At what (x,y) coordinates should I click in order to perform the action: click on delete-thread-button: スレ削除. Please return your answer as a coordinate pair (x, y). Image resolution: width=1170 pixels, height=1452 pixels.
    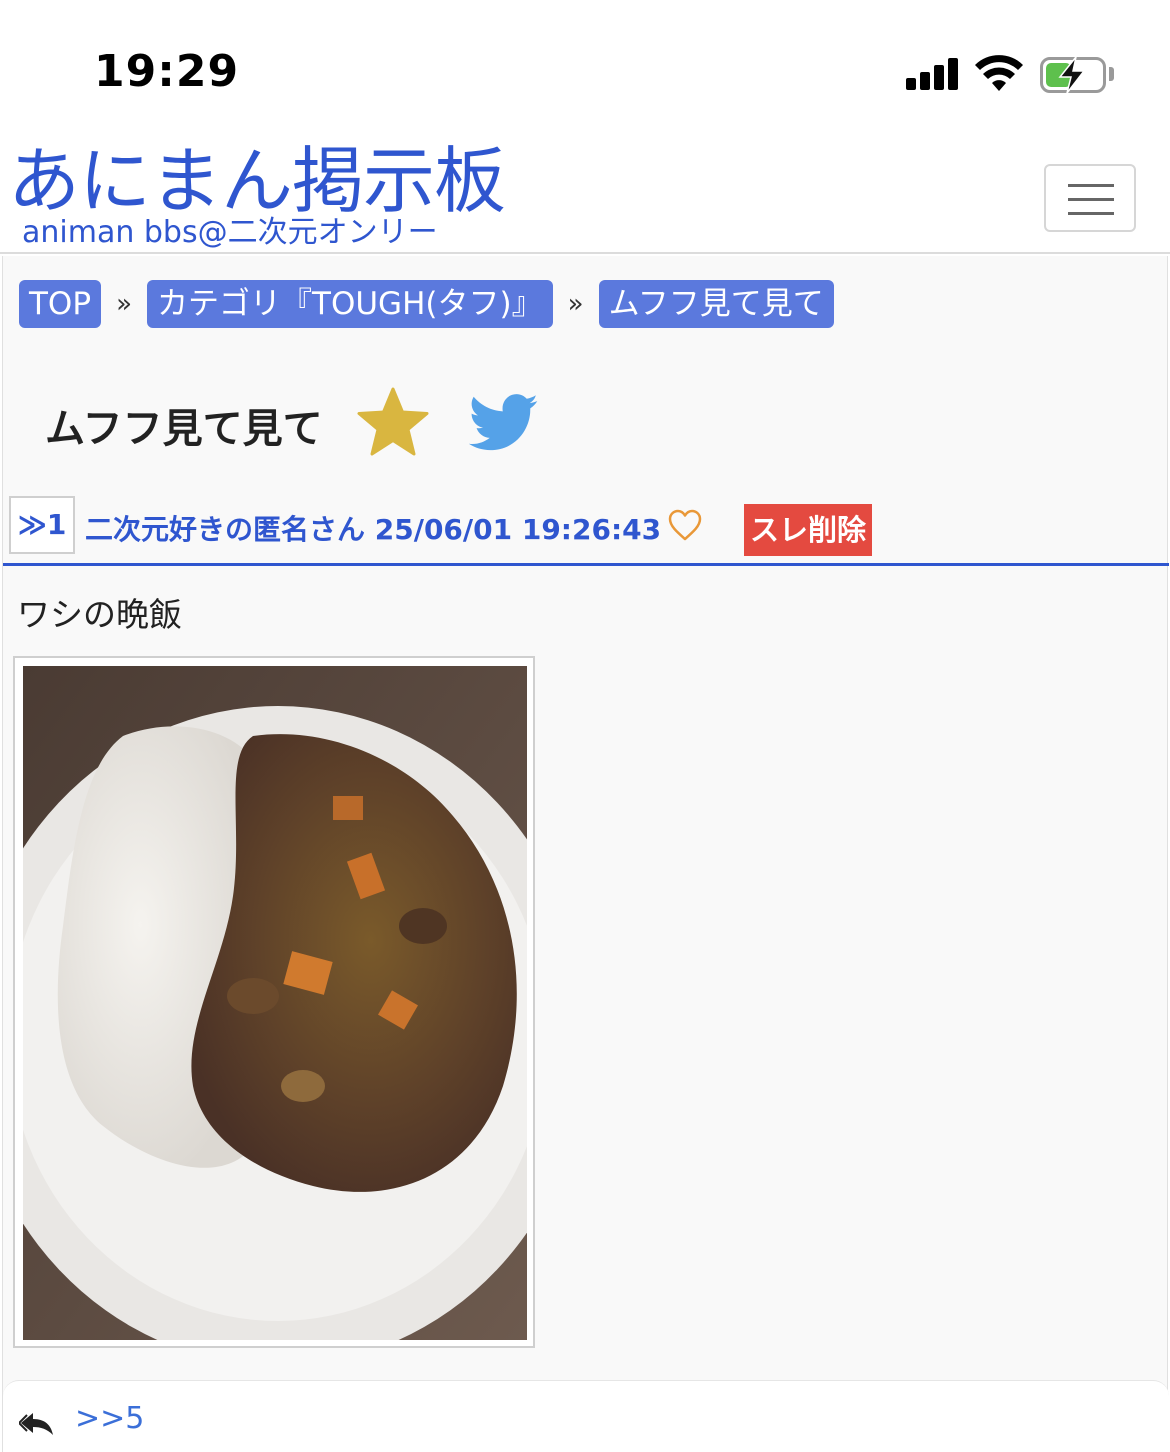
    Looking at the image, I should click on (808, 530).